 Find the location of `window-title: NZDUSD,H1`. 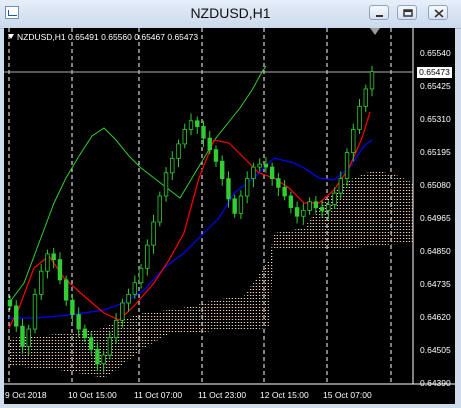

window-title: NZDUSD,H1 is located at coordinates (230, 13).